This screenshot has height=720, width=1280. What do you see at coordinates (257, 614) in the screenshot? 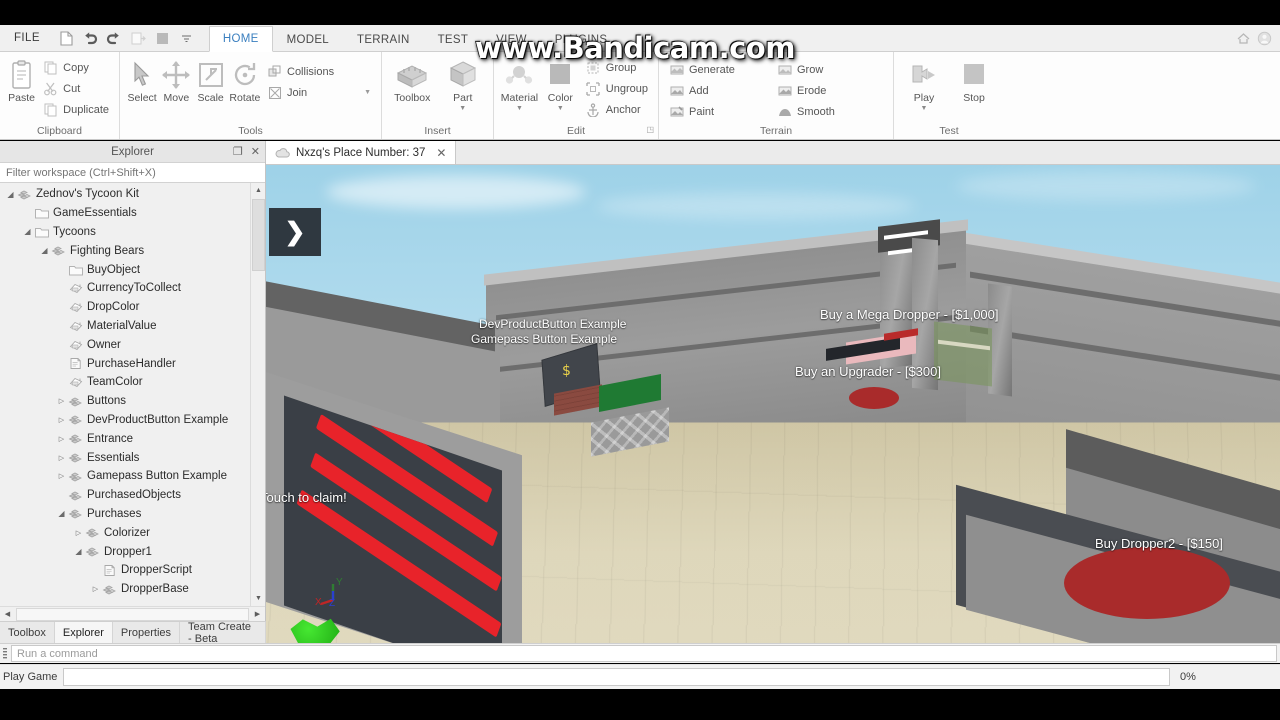
I see `scroll-right-icon: ▶` at bounding box center [257, 614].